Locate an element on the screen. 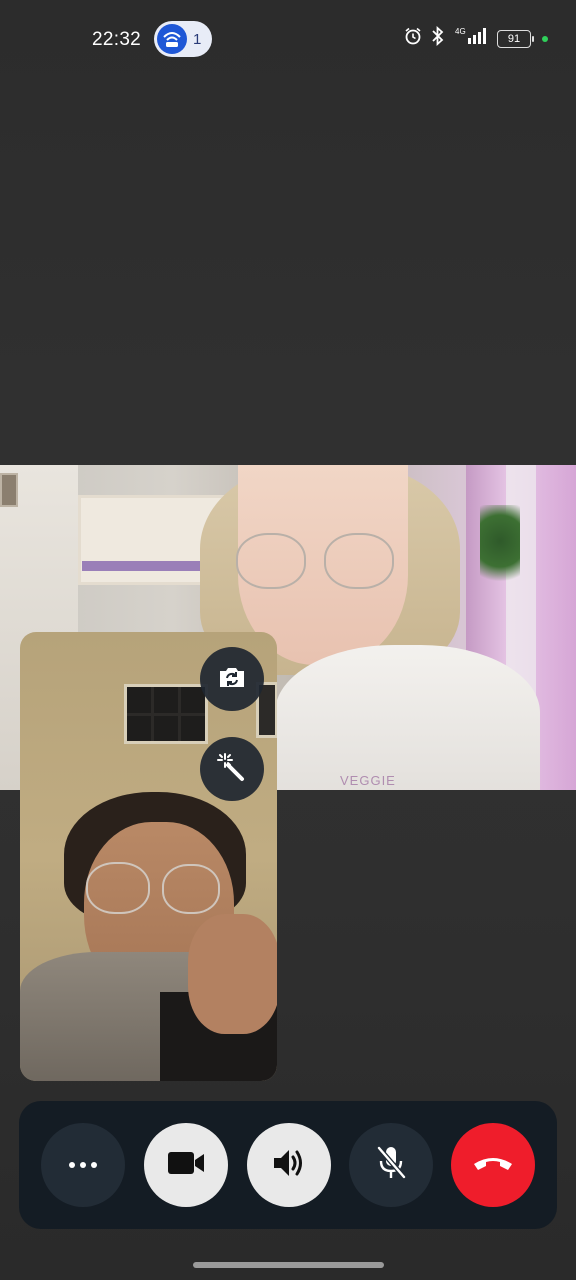  hotspot-icon is located at coordinates (172, 39).